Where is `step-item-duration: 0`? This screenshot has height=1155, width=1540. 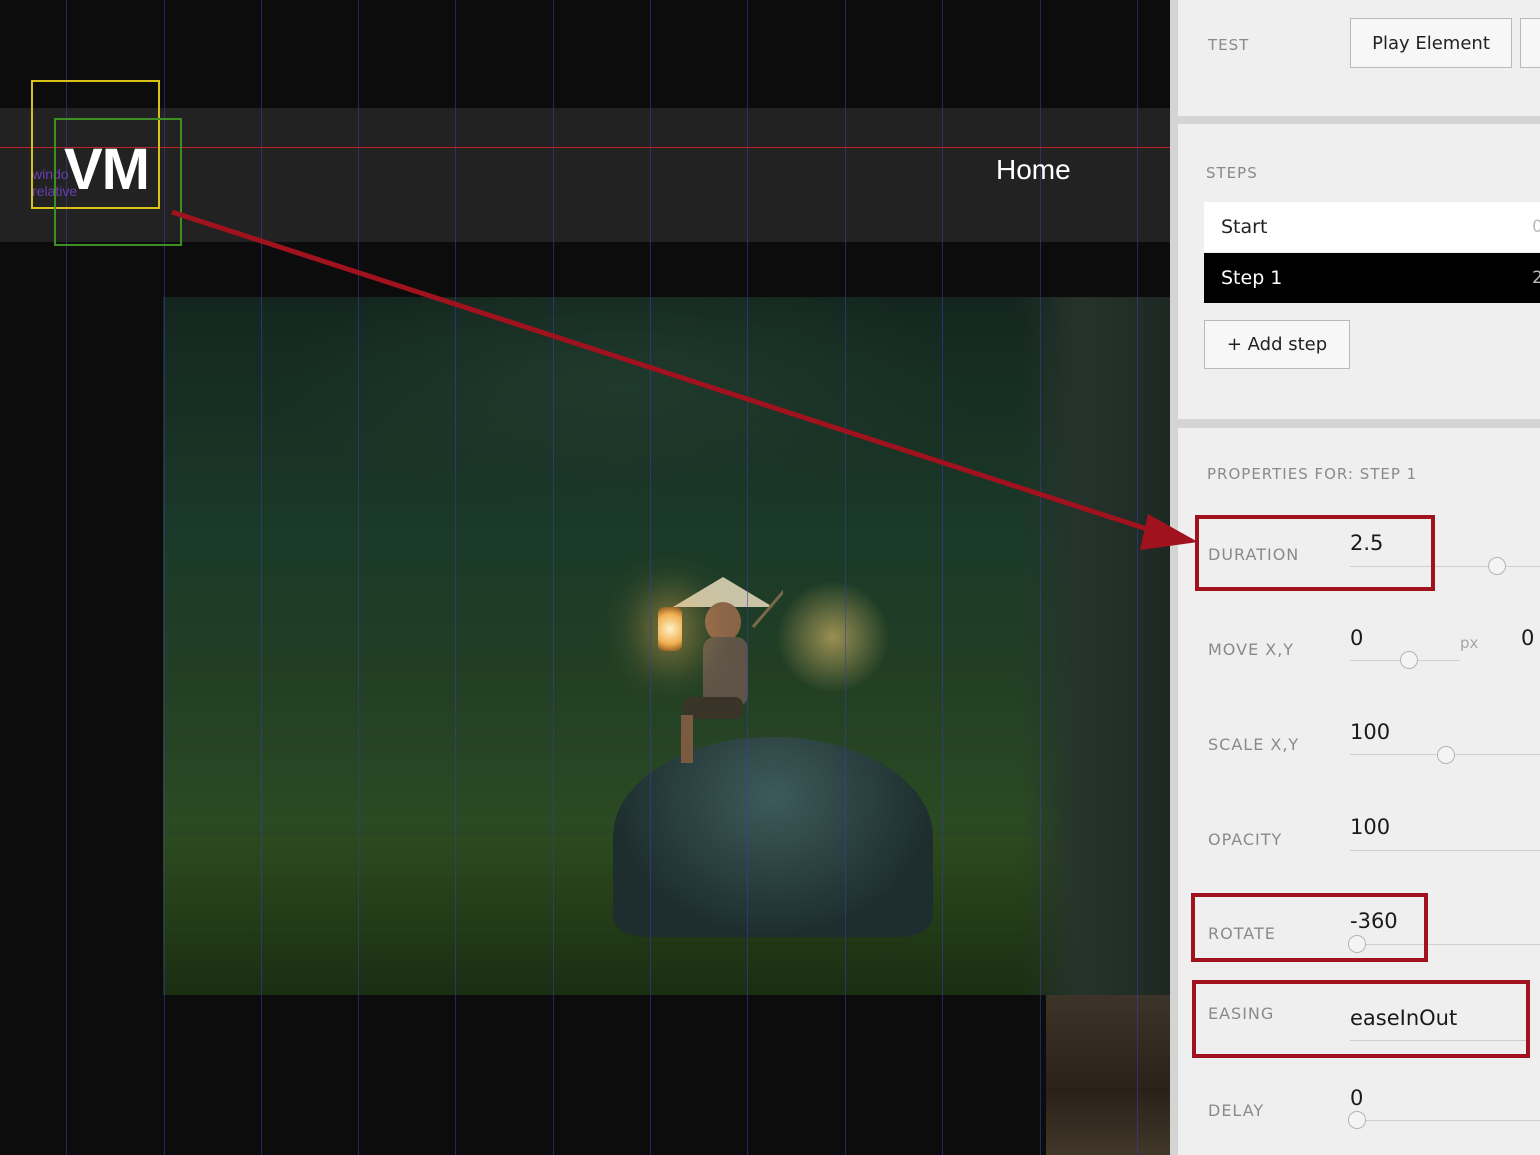 step-item-duration: 0 is located at coordinates (1536, 227).